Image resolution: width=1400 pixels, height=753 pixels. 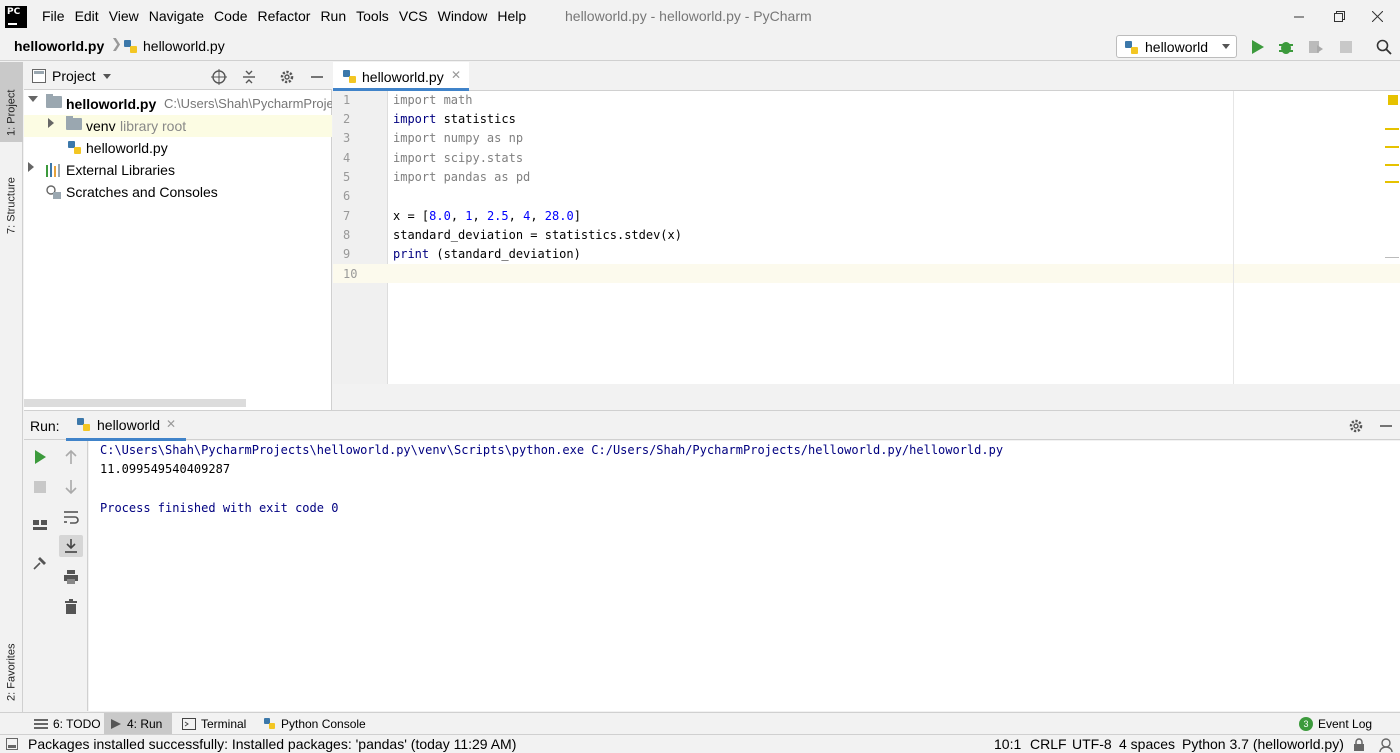 What do you see at coordinates (1233, 237) in the screenshot?
I see `right-margin-guide` at bounding box center [1233, 237].